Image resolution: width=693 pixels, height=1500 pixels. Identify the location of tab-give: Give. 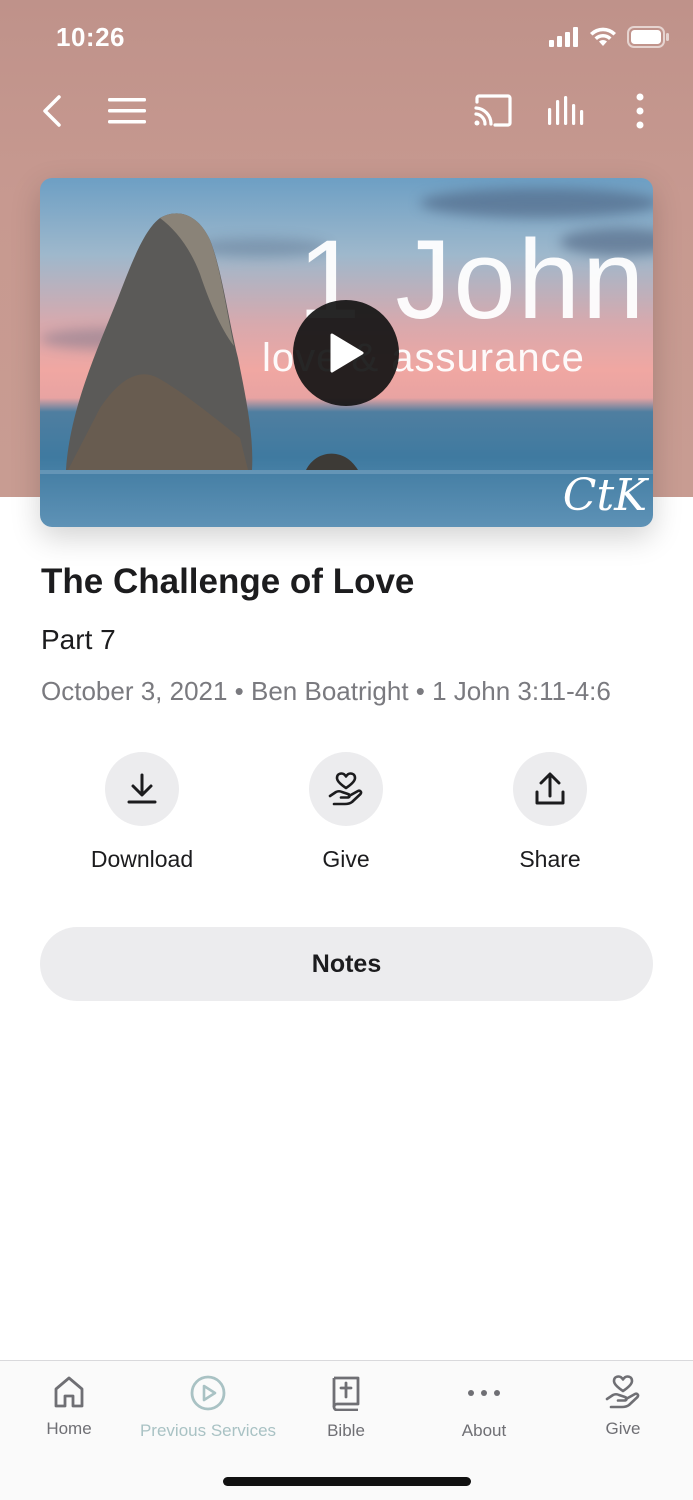
(623, 1407).